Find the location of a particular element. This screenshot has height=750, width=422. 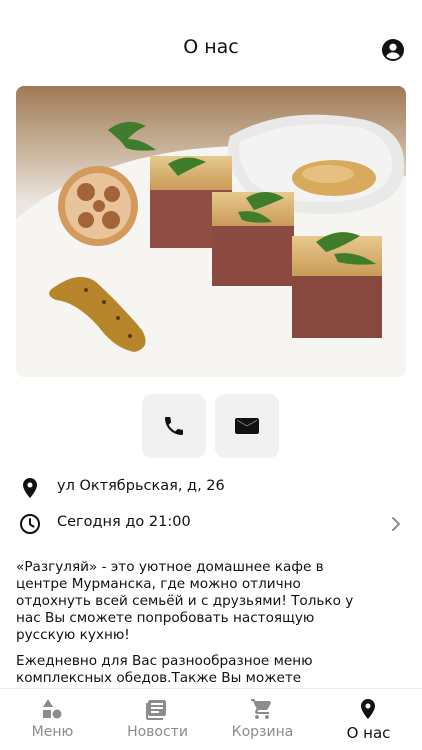

tab-menu-label: Меню is located at coordinates (52, 732).